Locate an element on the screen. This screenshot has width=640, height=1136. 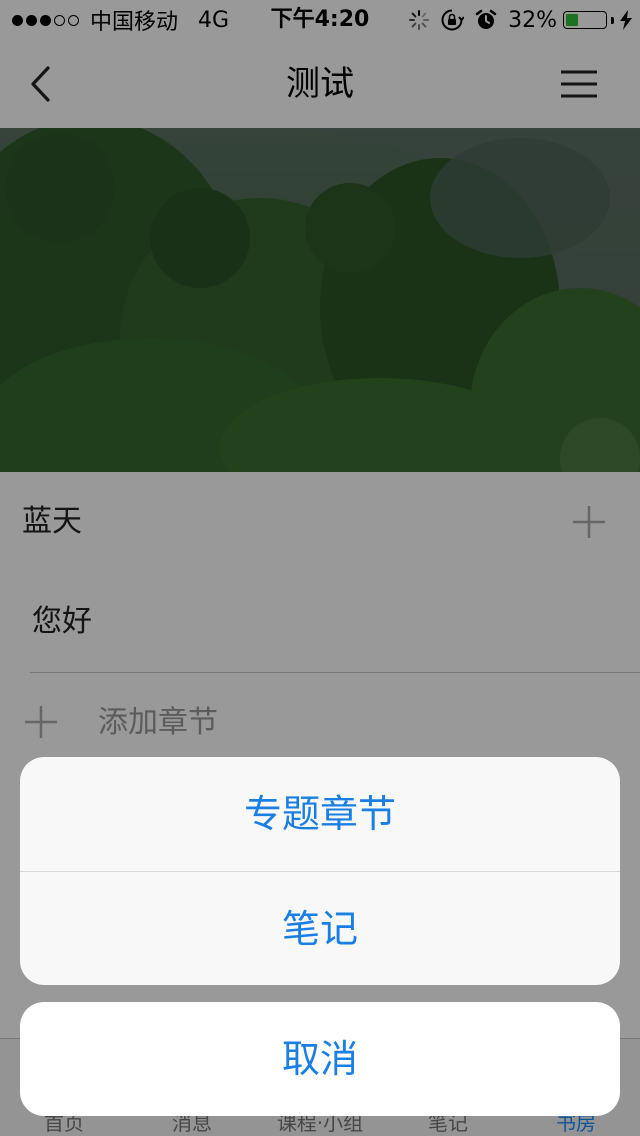
cancel-sheet: 取消 is located at coordinates (320, 1059).